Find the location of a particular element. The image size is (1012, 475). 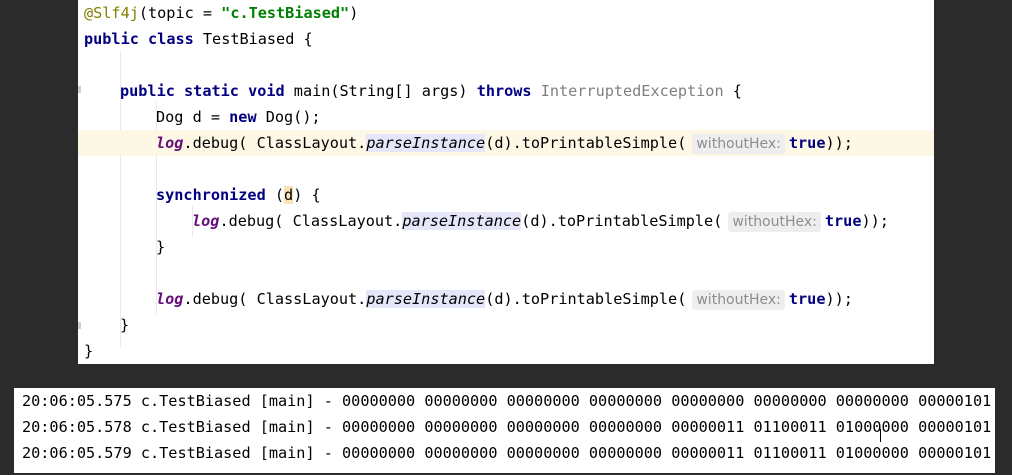

annotation: @Slf4j is located at coordinates (111, 13).